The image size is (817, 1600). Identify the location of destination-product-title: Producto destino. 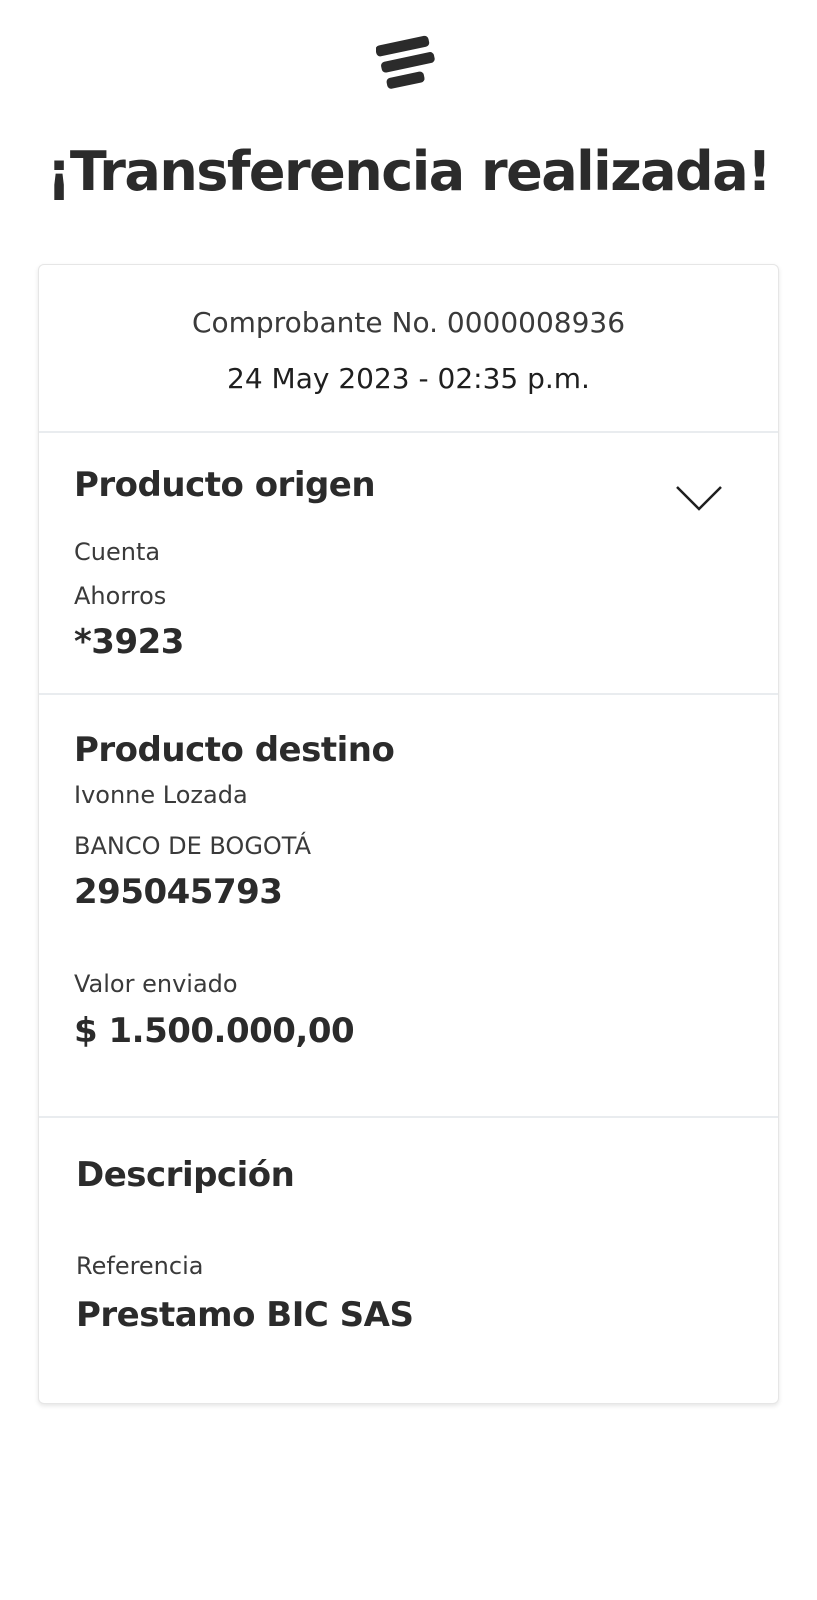
(234, 750).